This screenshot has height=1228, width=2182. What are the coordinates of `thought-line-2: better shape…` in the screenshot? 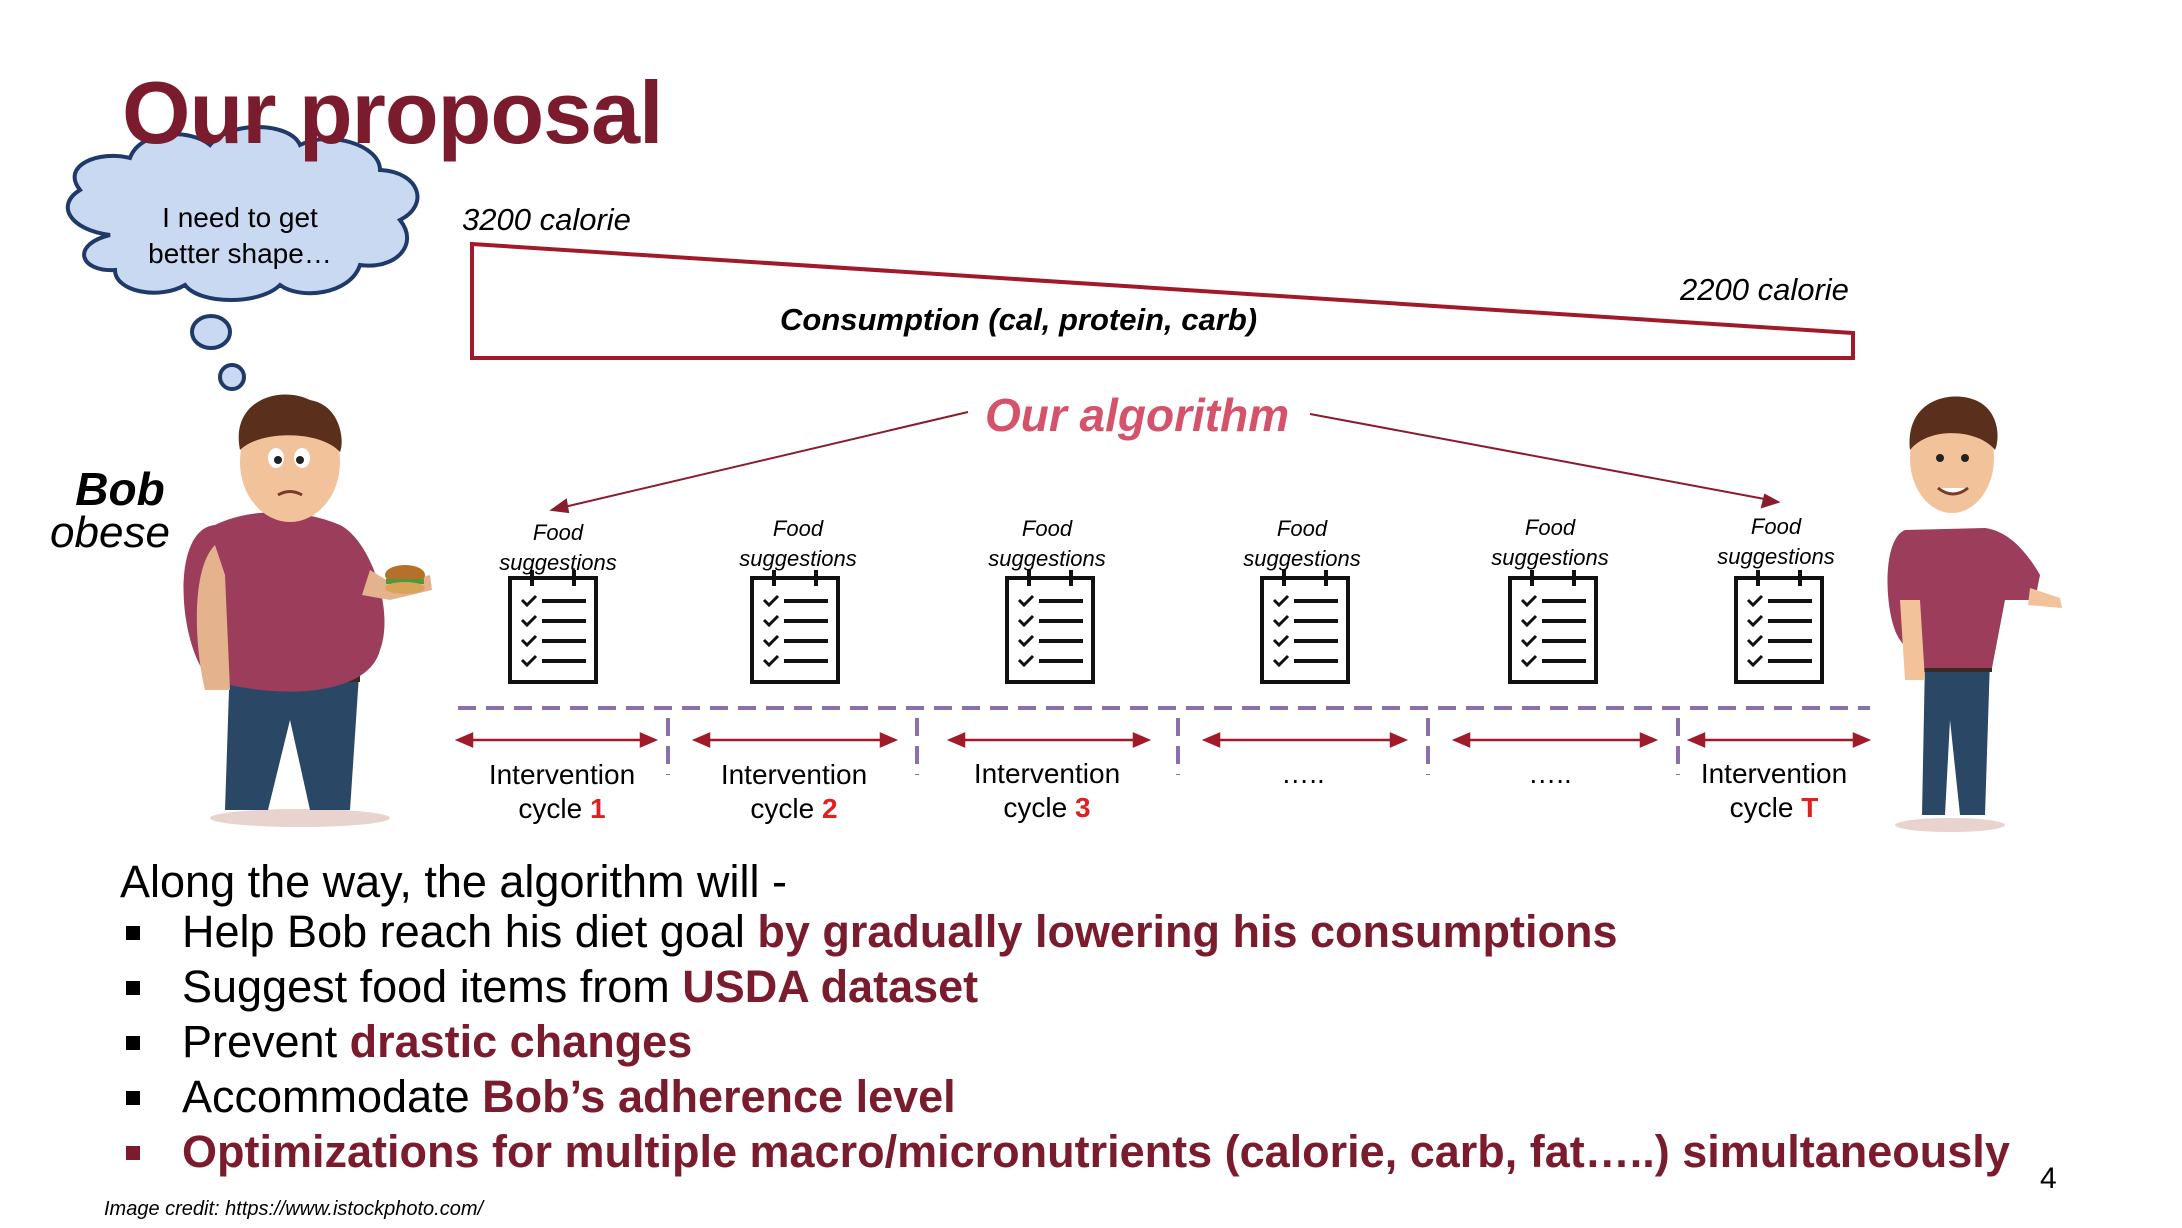 It's located at (240, 253).